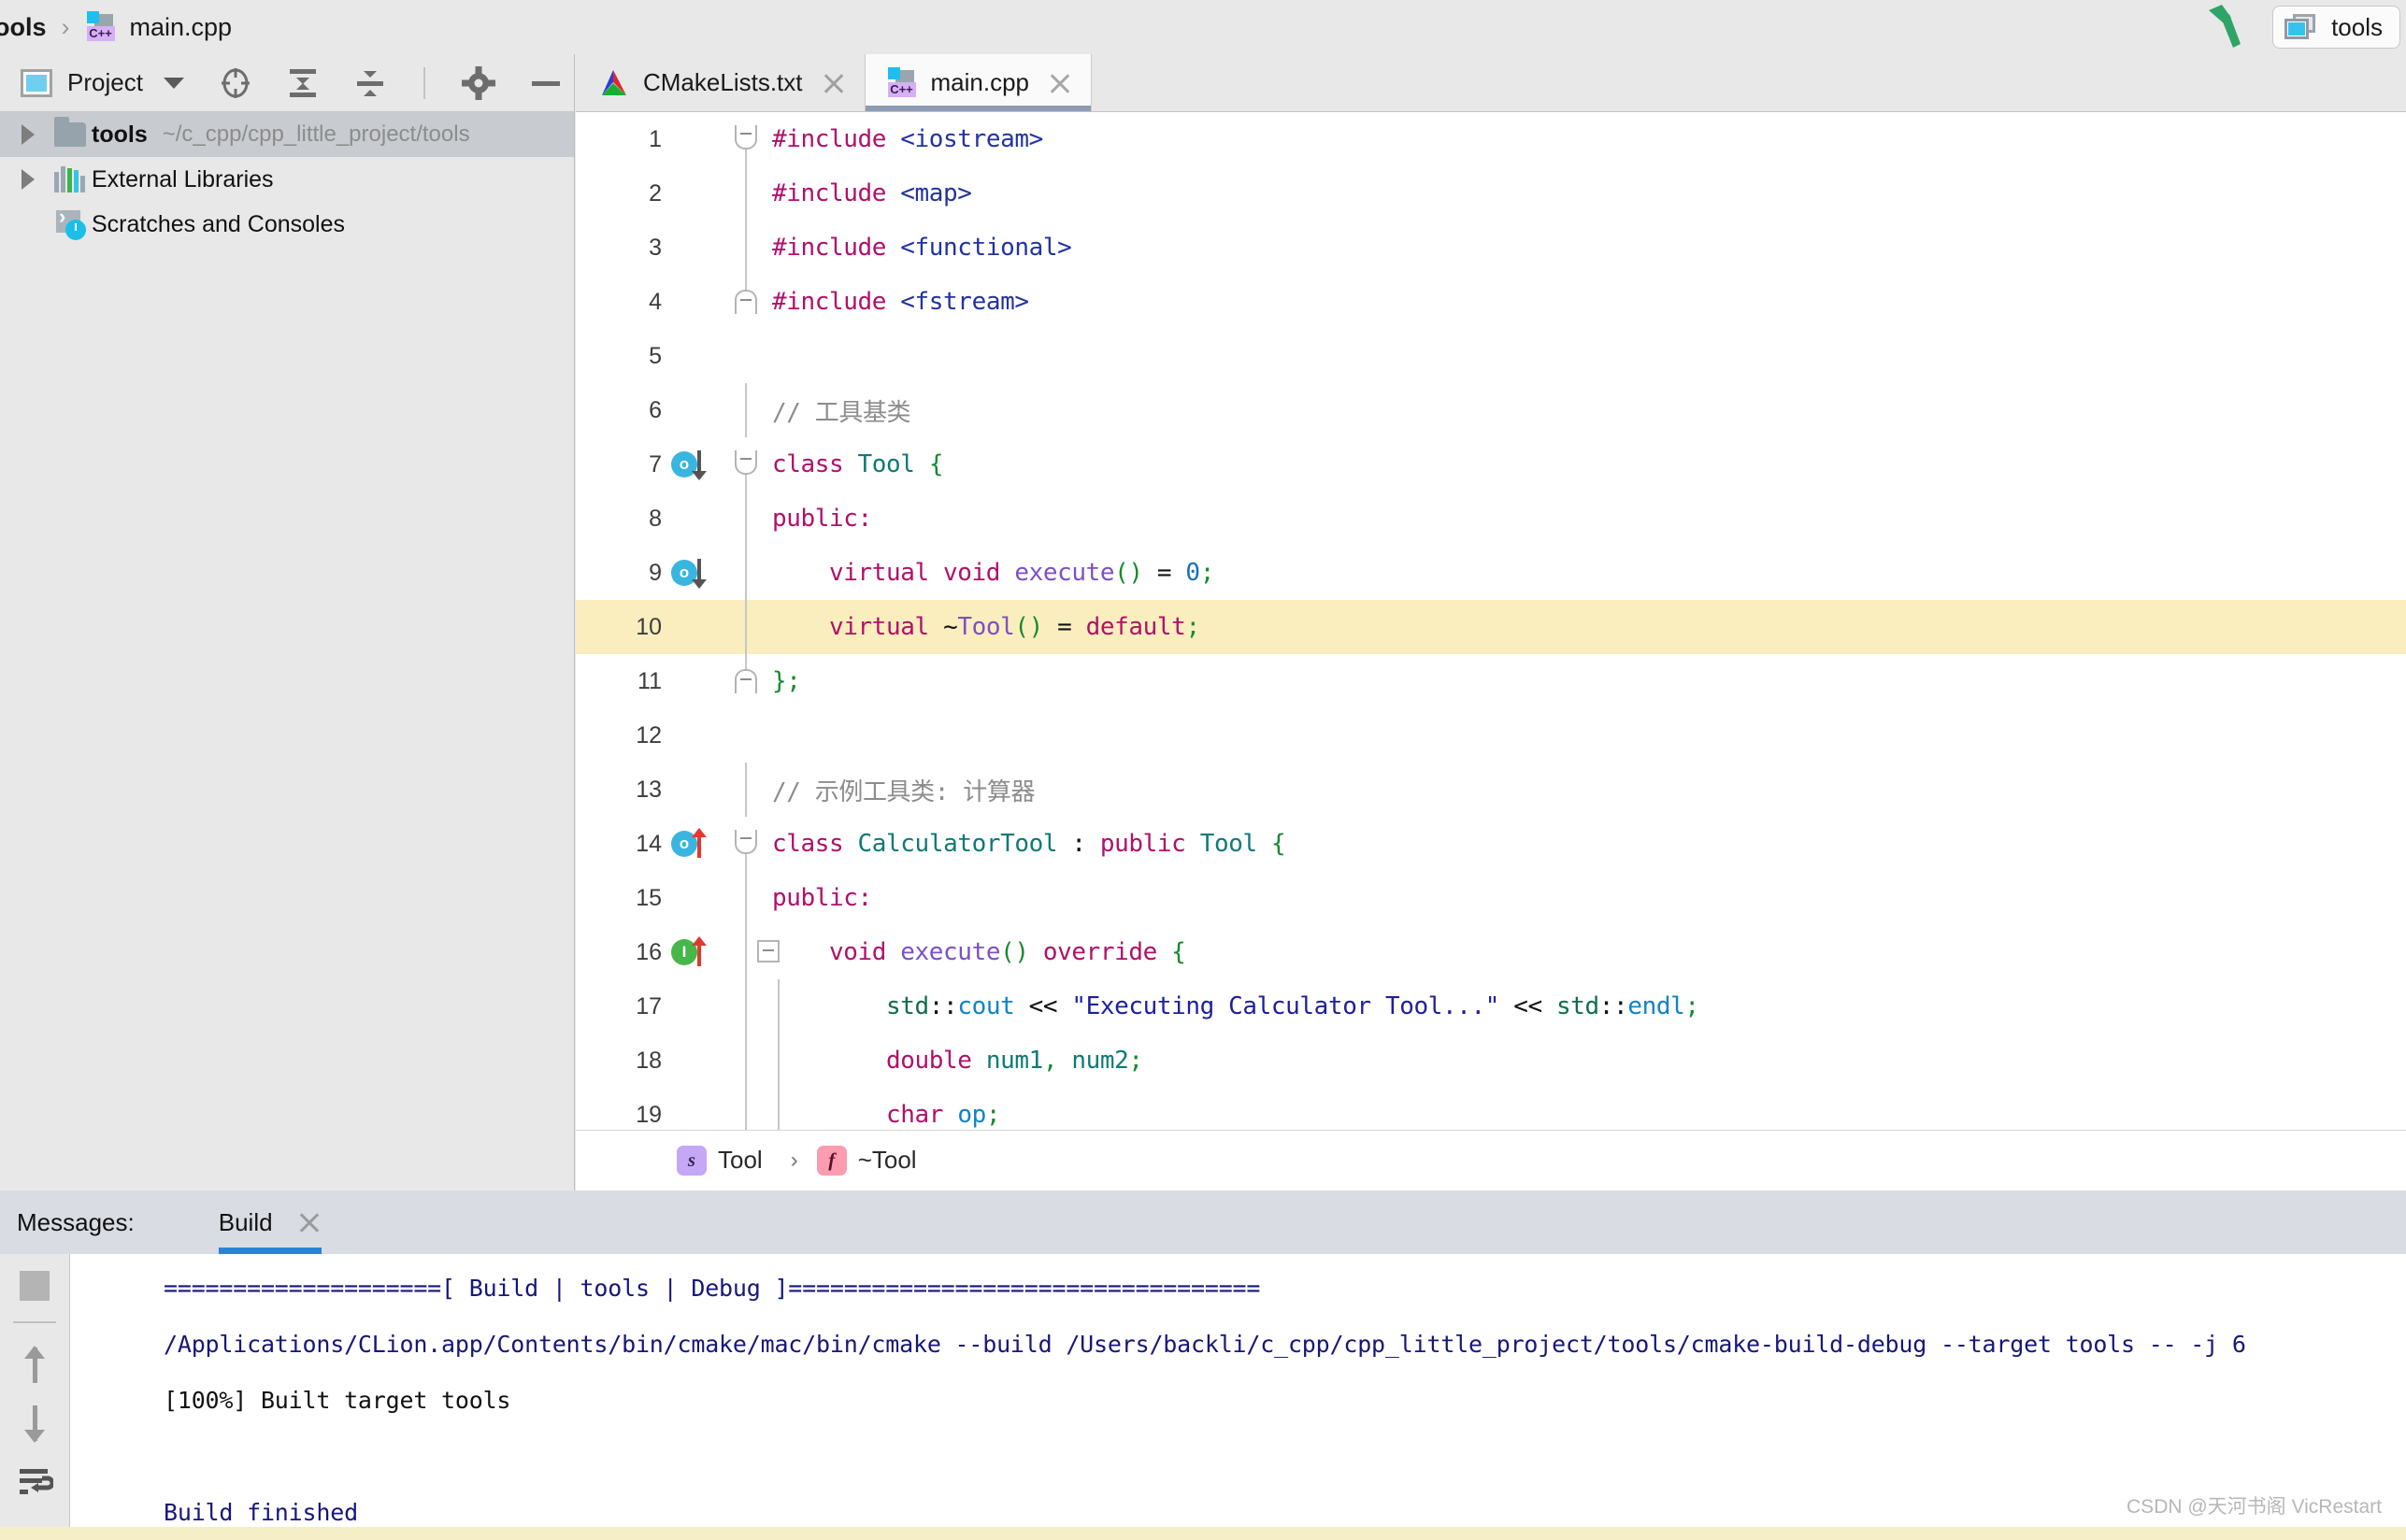 The image size is (2406, 1540). I want to click on breadcrumb-function: ~Tool, so click(888, 1160).